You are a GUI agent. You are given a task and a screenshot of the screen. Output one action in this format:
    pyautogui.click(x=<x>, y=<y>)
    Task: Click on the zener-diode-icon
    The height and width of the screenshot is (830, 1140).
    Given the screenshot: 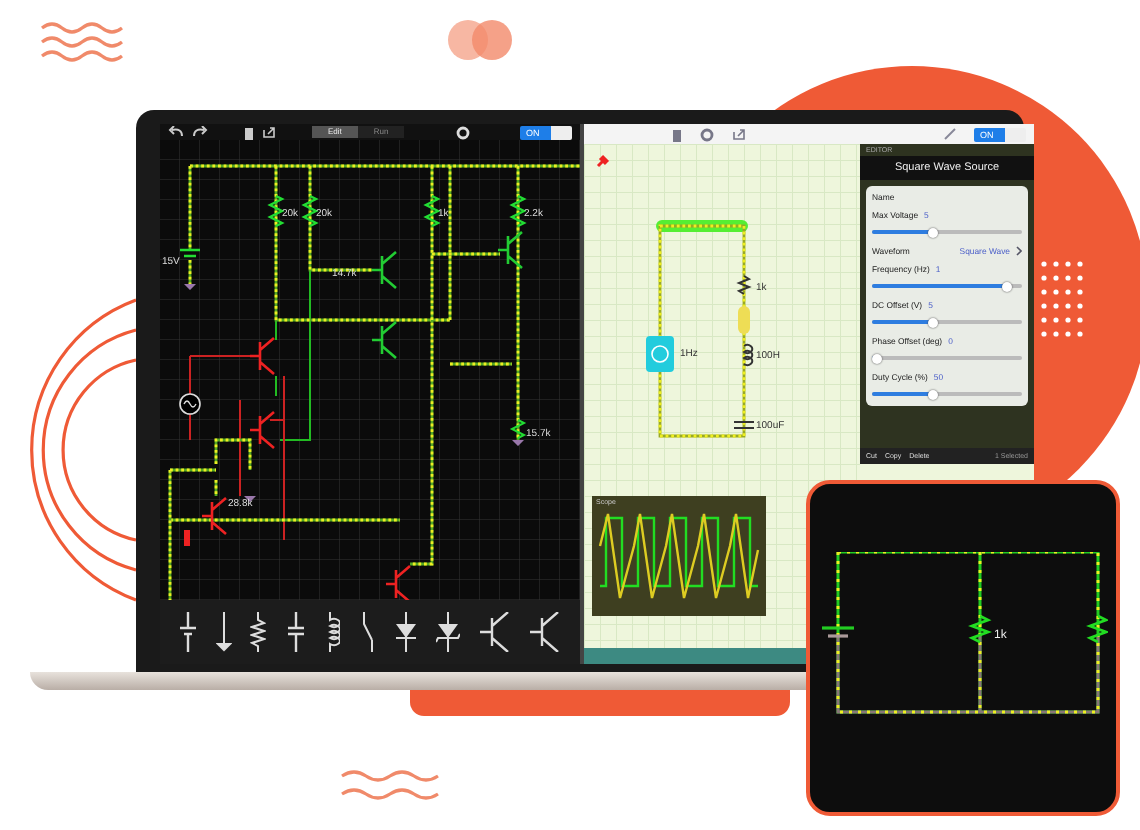 What is the action you would take?
    pyautogui.click(x=448, y=632)
    